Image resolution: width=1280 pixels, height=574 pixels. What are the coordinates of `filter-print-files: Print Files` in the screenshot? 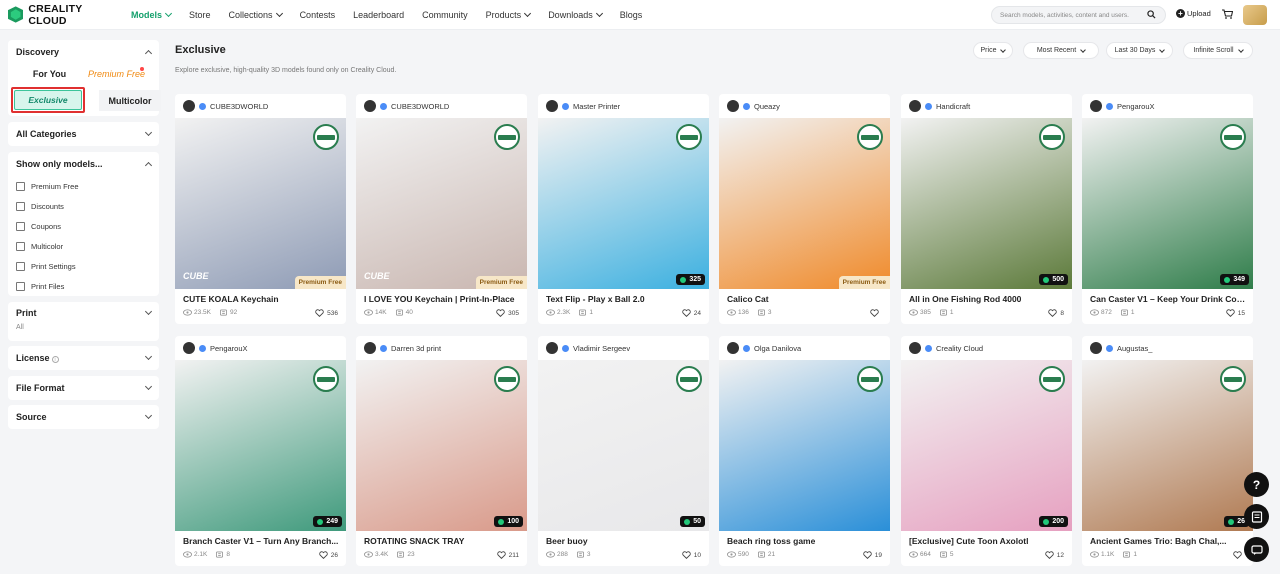 It's located at (83, 286).